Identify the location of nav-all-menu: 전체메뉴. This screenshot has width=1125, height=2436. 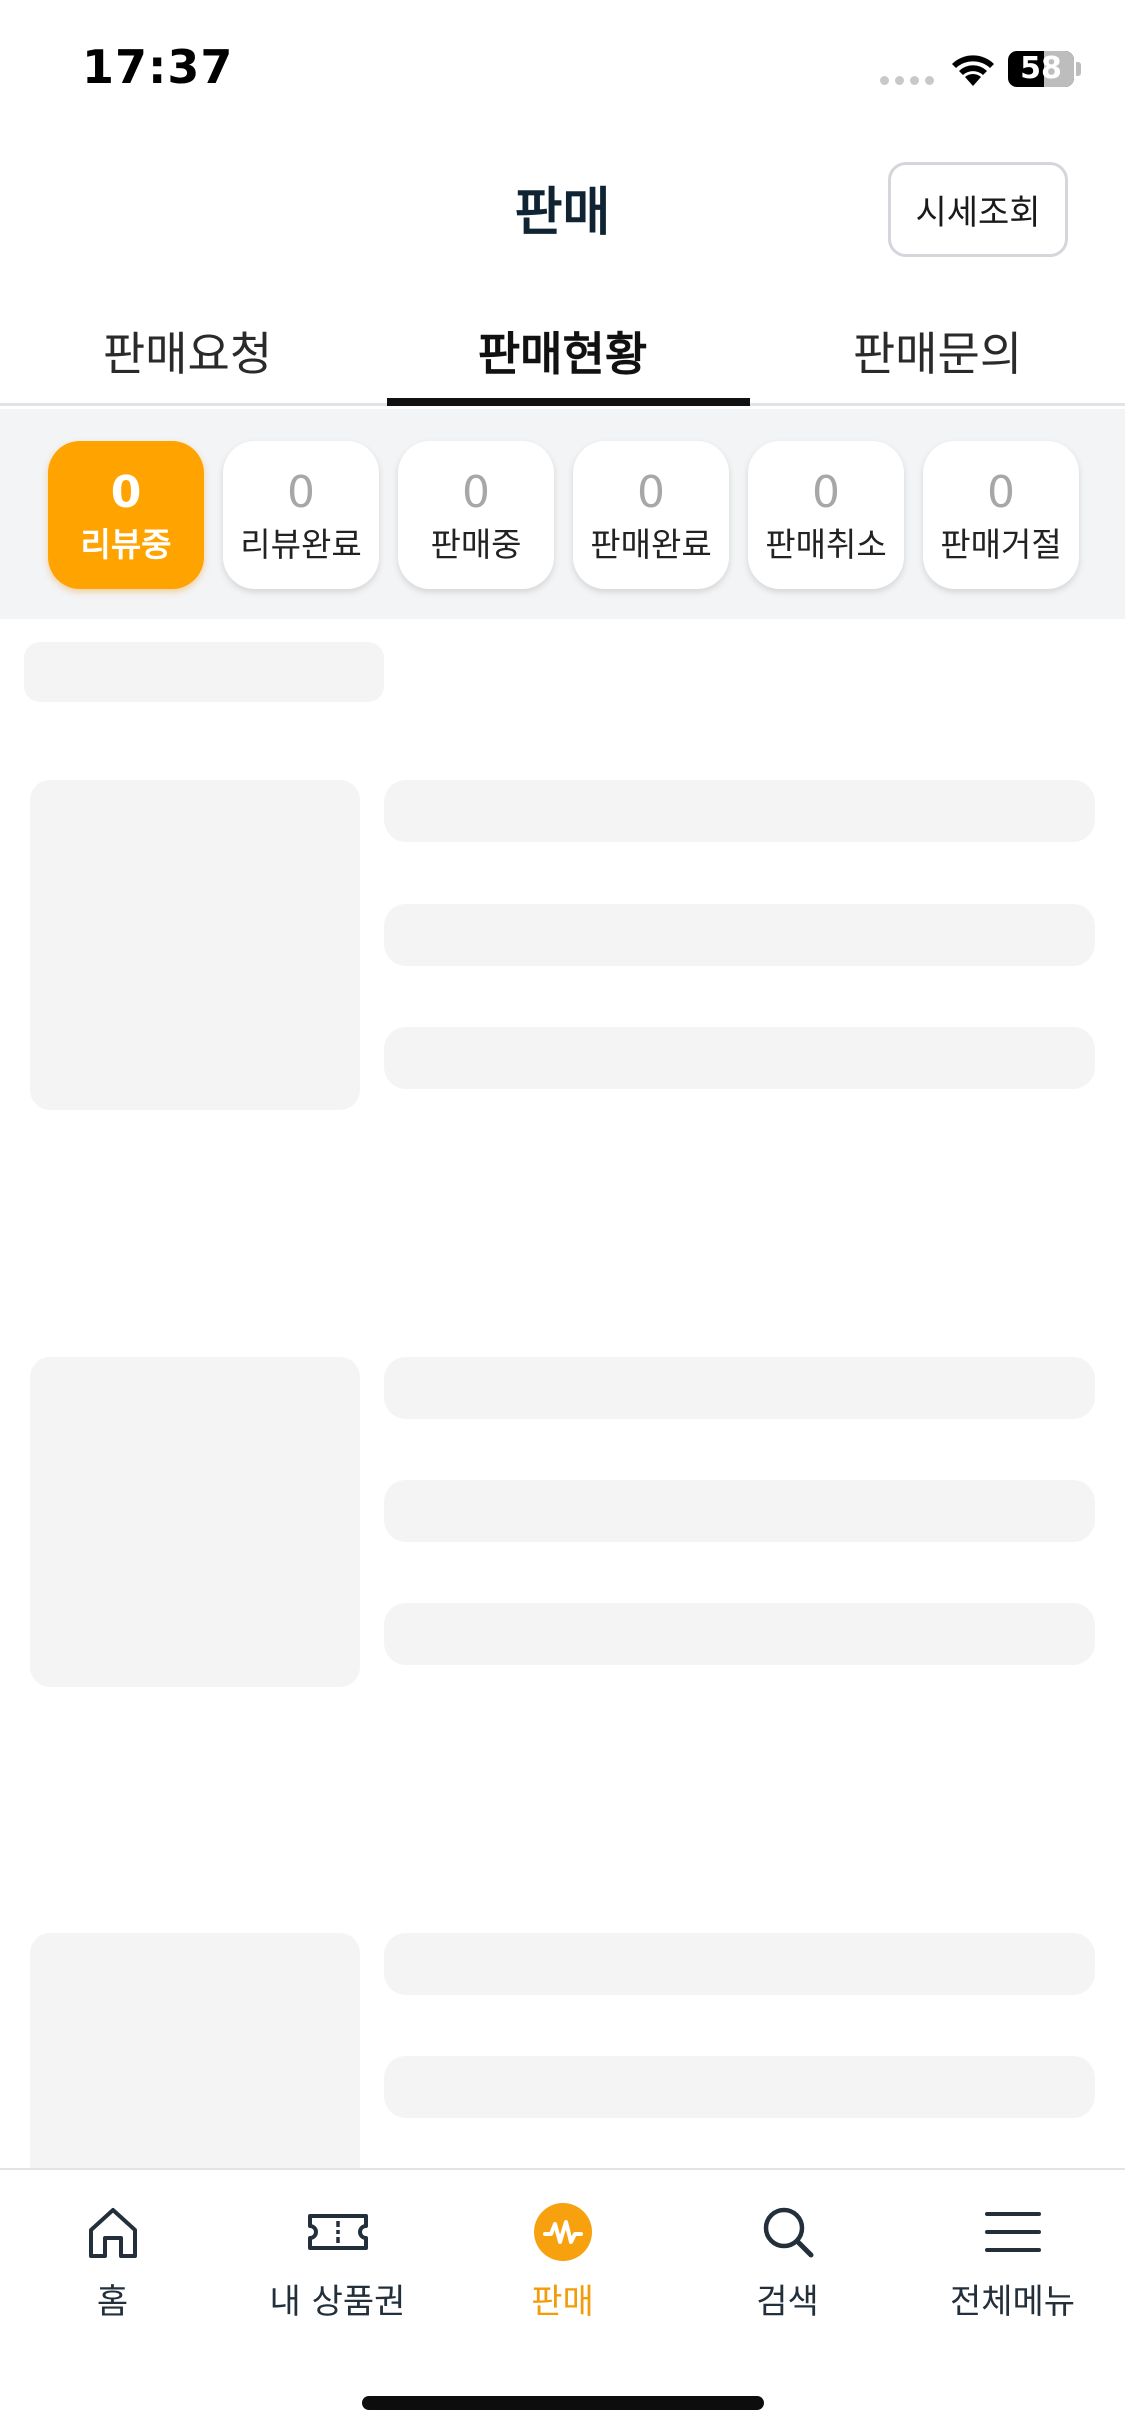
(1012, 2261).